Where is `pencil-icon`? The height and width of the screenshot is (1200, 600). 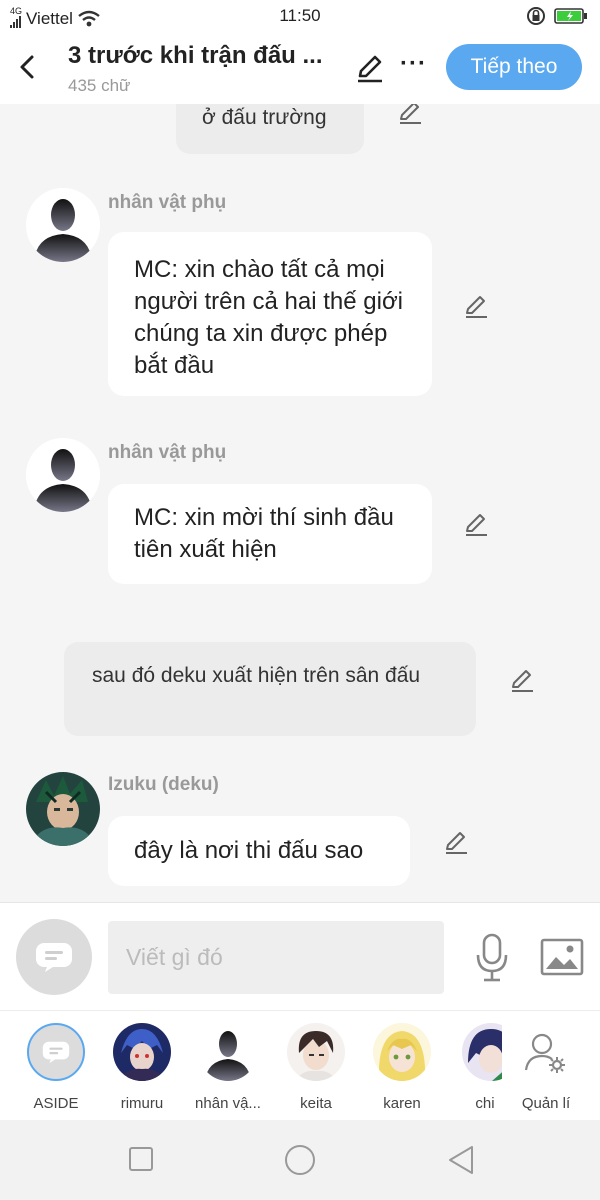
pencil-icon is located at coordinates (370, 68).